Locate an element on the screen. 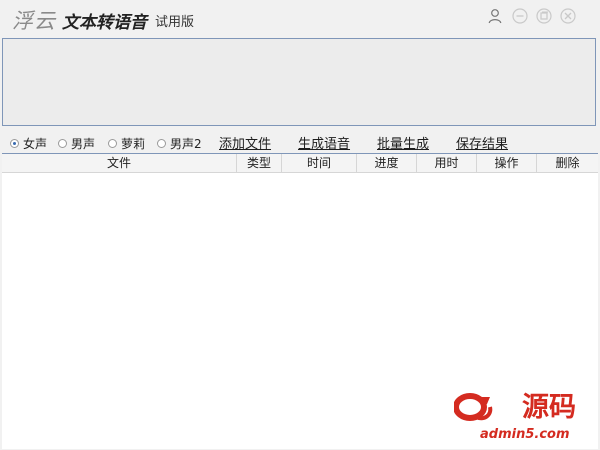 The width and height of the screenshot is (600, 450). voice-radio-female: 女声 is located at coordinates (28, 143).